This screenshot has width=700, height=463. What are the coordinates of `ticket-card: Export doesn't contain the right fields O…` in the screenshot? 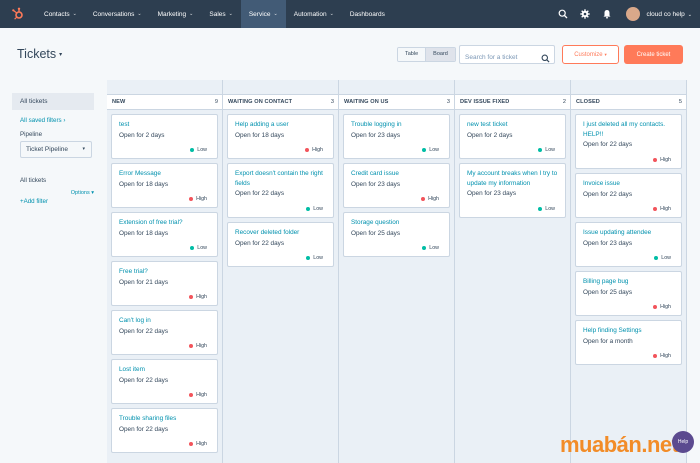 It's located at (280, 190).